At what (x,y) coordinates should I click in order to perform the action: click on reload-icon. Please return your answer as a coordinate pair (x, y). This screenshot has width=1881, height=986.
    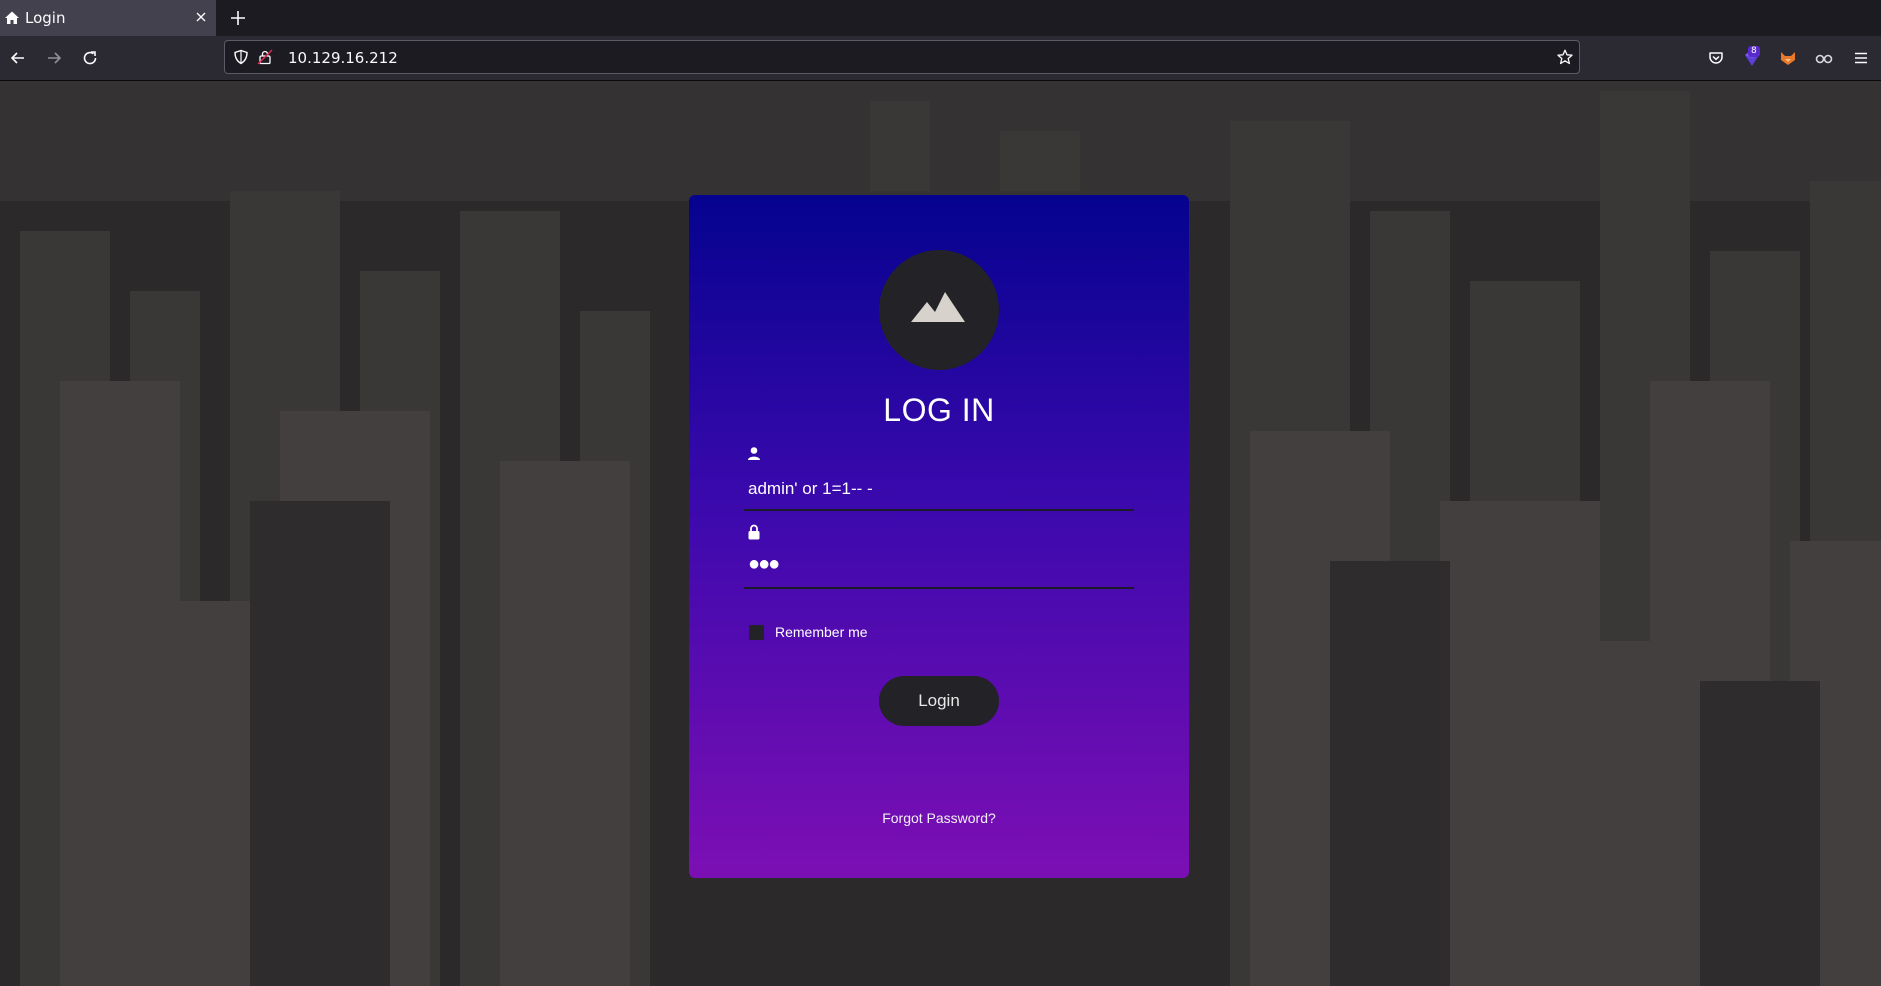
    Looking at the image, I should click on (90, 58).